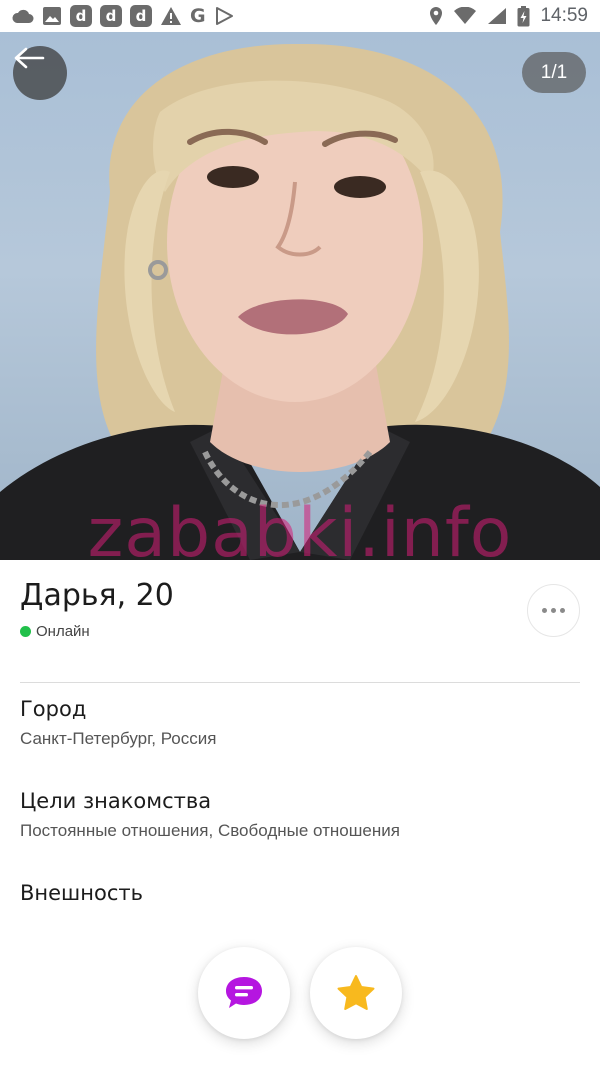 The image size is (600, 1067). What do you see at coordinates (300, 631) in the screenshot?
I see `online-status: Онлайн` at bounding box center [300, 631].